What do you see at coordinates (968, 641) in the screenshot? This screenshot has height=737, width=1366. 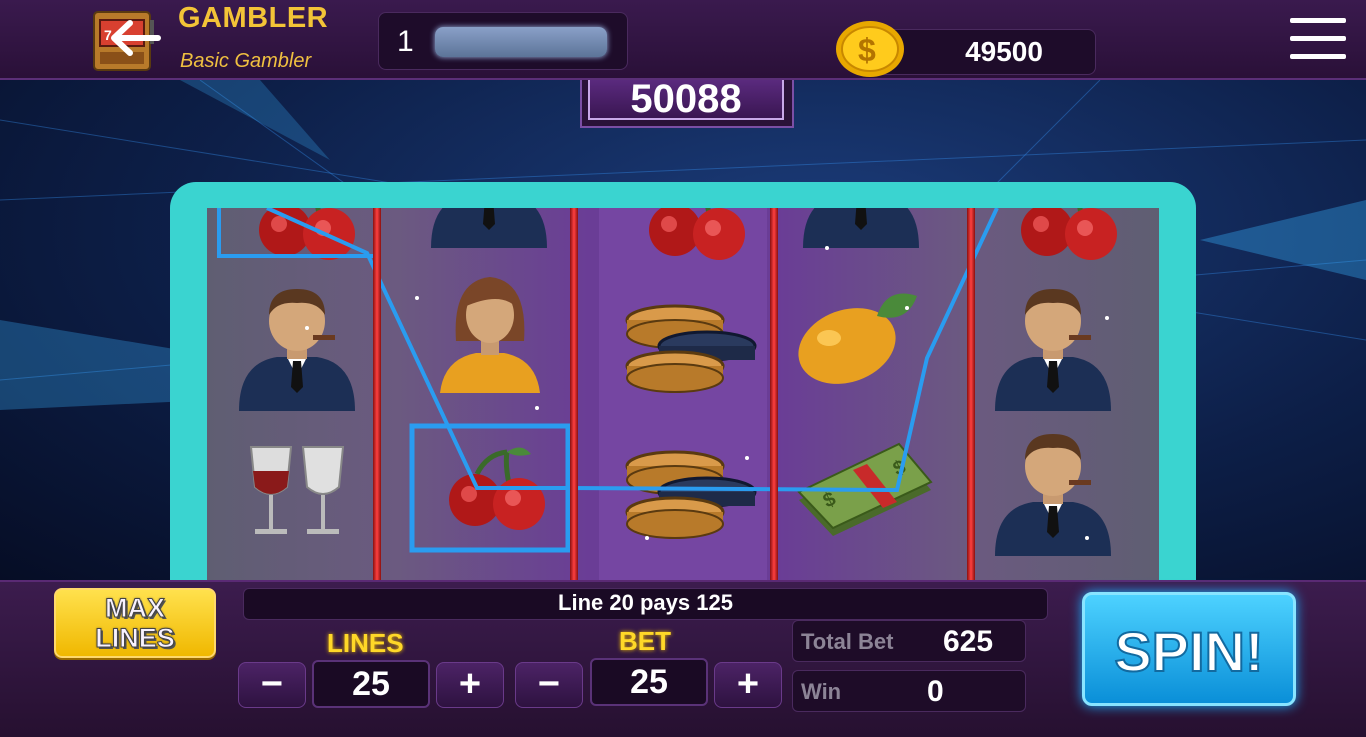 I see `total-bet-value: 625` at bounding box center [968, 641].